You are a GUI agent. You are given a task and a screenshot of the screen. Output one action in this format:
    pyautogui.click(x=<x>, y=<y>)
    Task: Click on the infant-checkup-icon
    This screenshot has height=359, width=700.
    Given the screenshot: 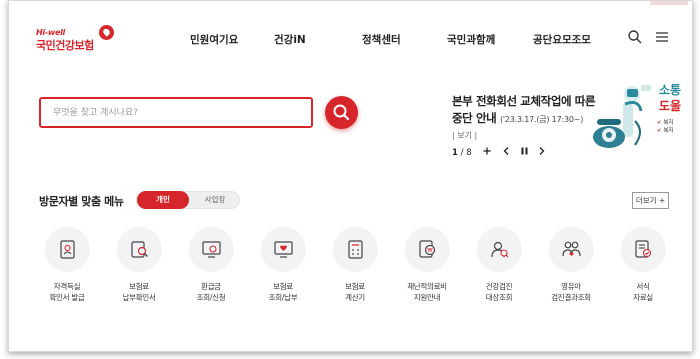 What is the action you would take?
    pyautogui.click(x=571, y=249)
    